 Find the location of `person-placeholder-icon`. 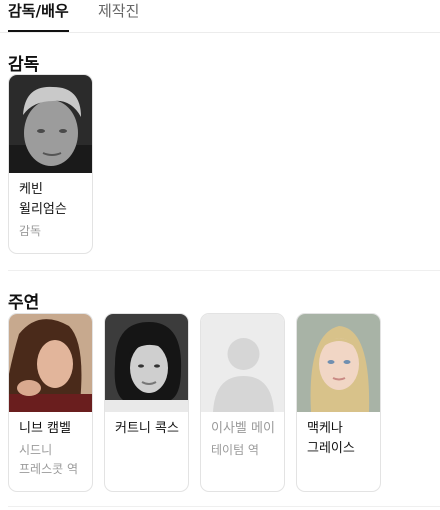

person-placeholder-icon is located at coordinates (242, 363).